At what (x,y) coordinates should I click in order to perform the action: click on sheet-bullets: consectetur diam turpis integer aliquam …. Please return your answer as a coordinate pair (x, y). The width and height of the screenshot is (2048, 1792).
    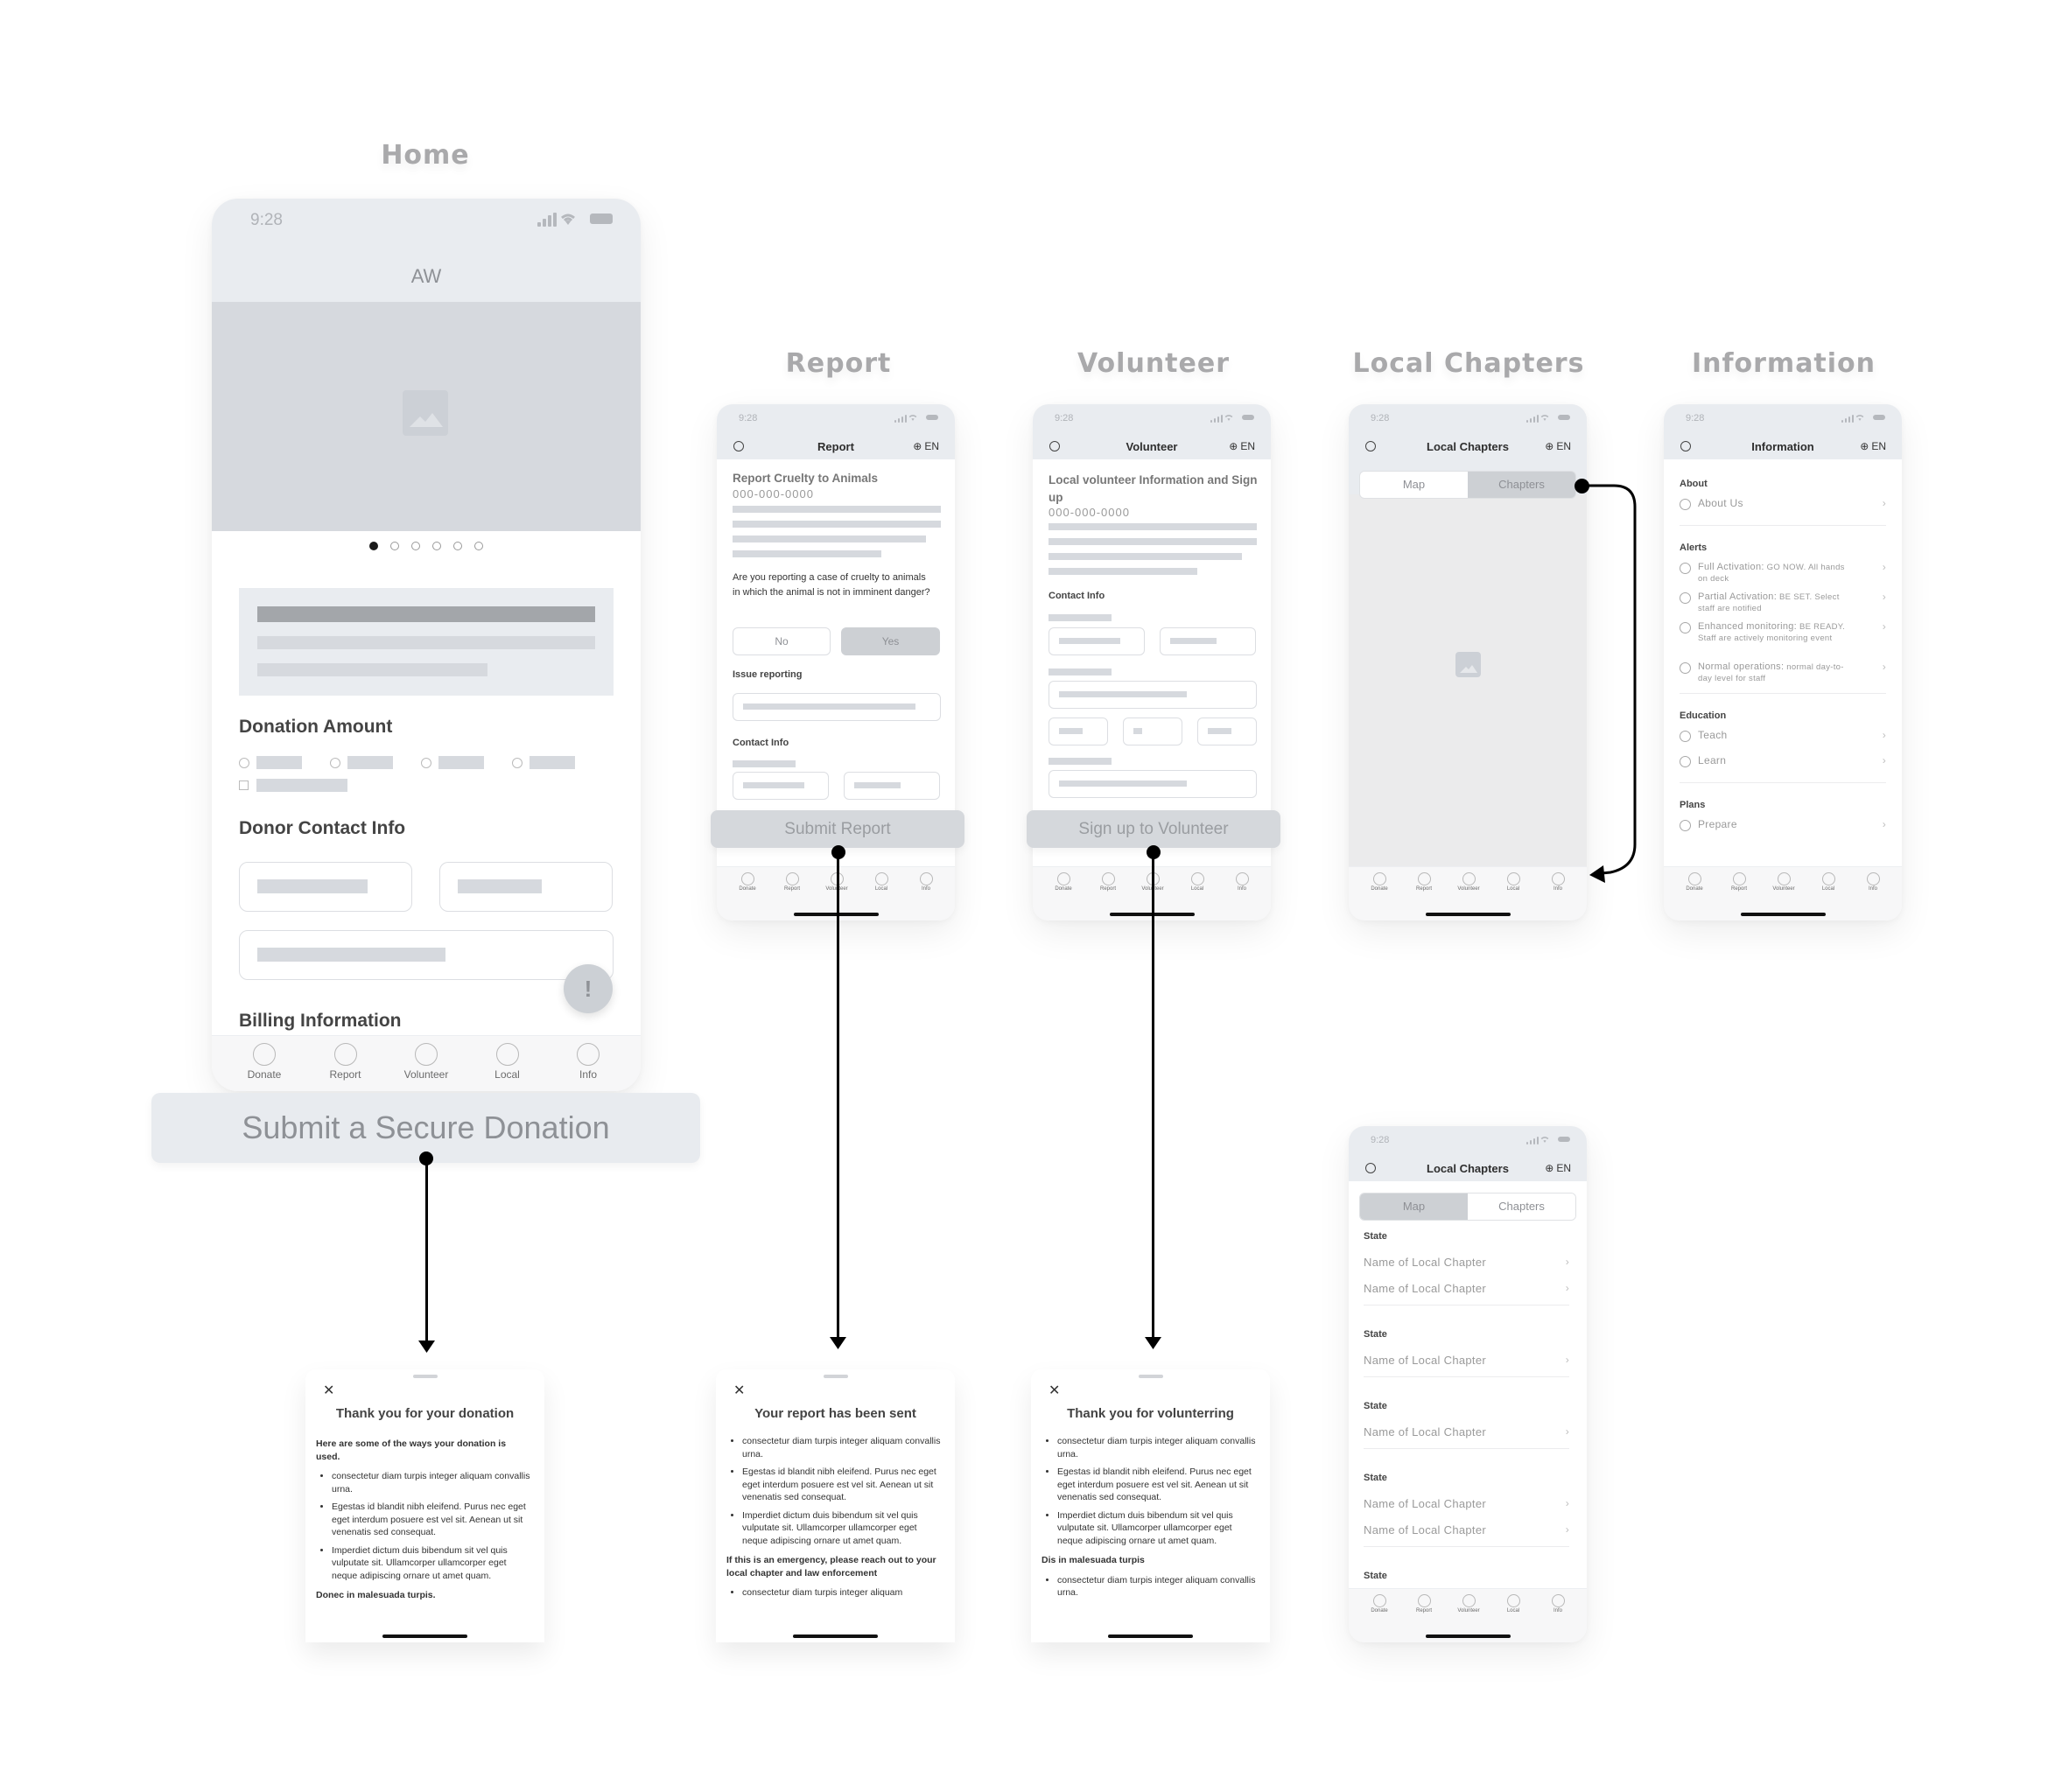
    Looking at the image, I should click on (424, 1526).